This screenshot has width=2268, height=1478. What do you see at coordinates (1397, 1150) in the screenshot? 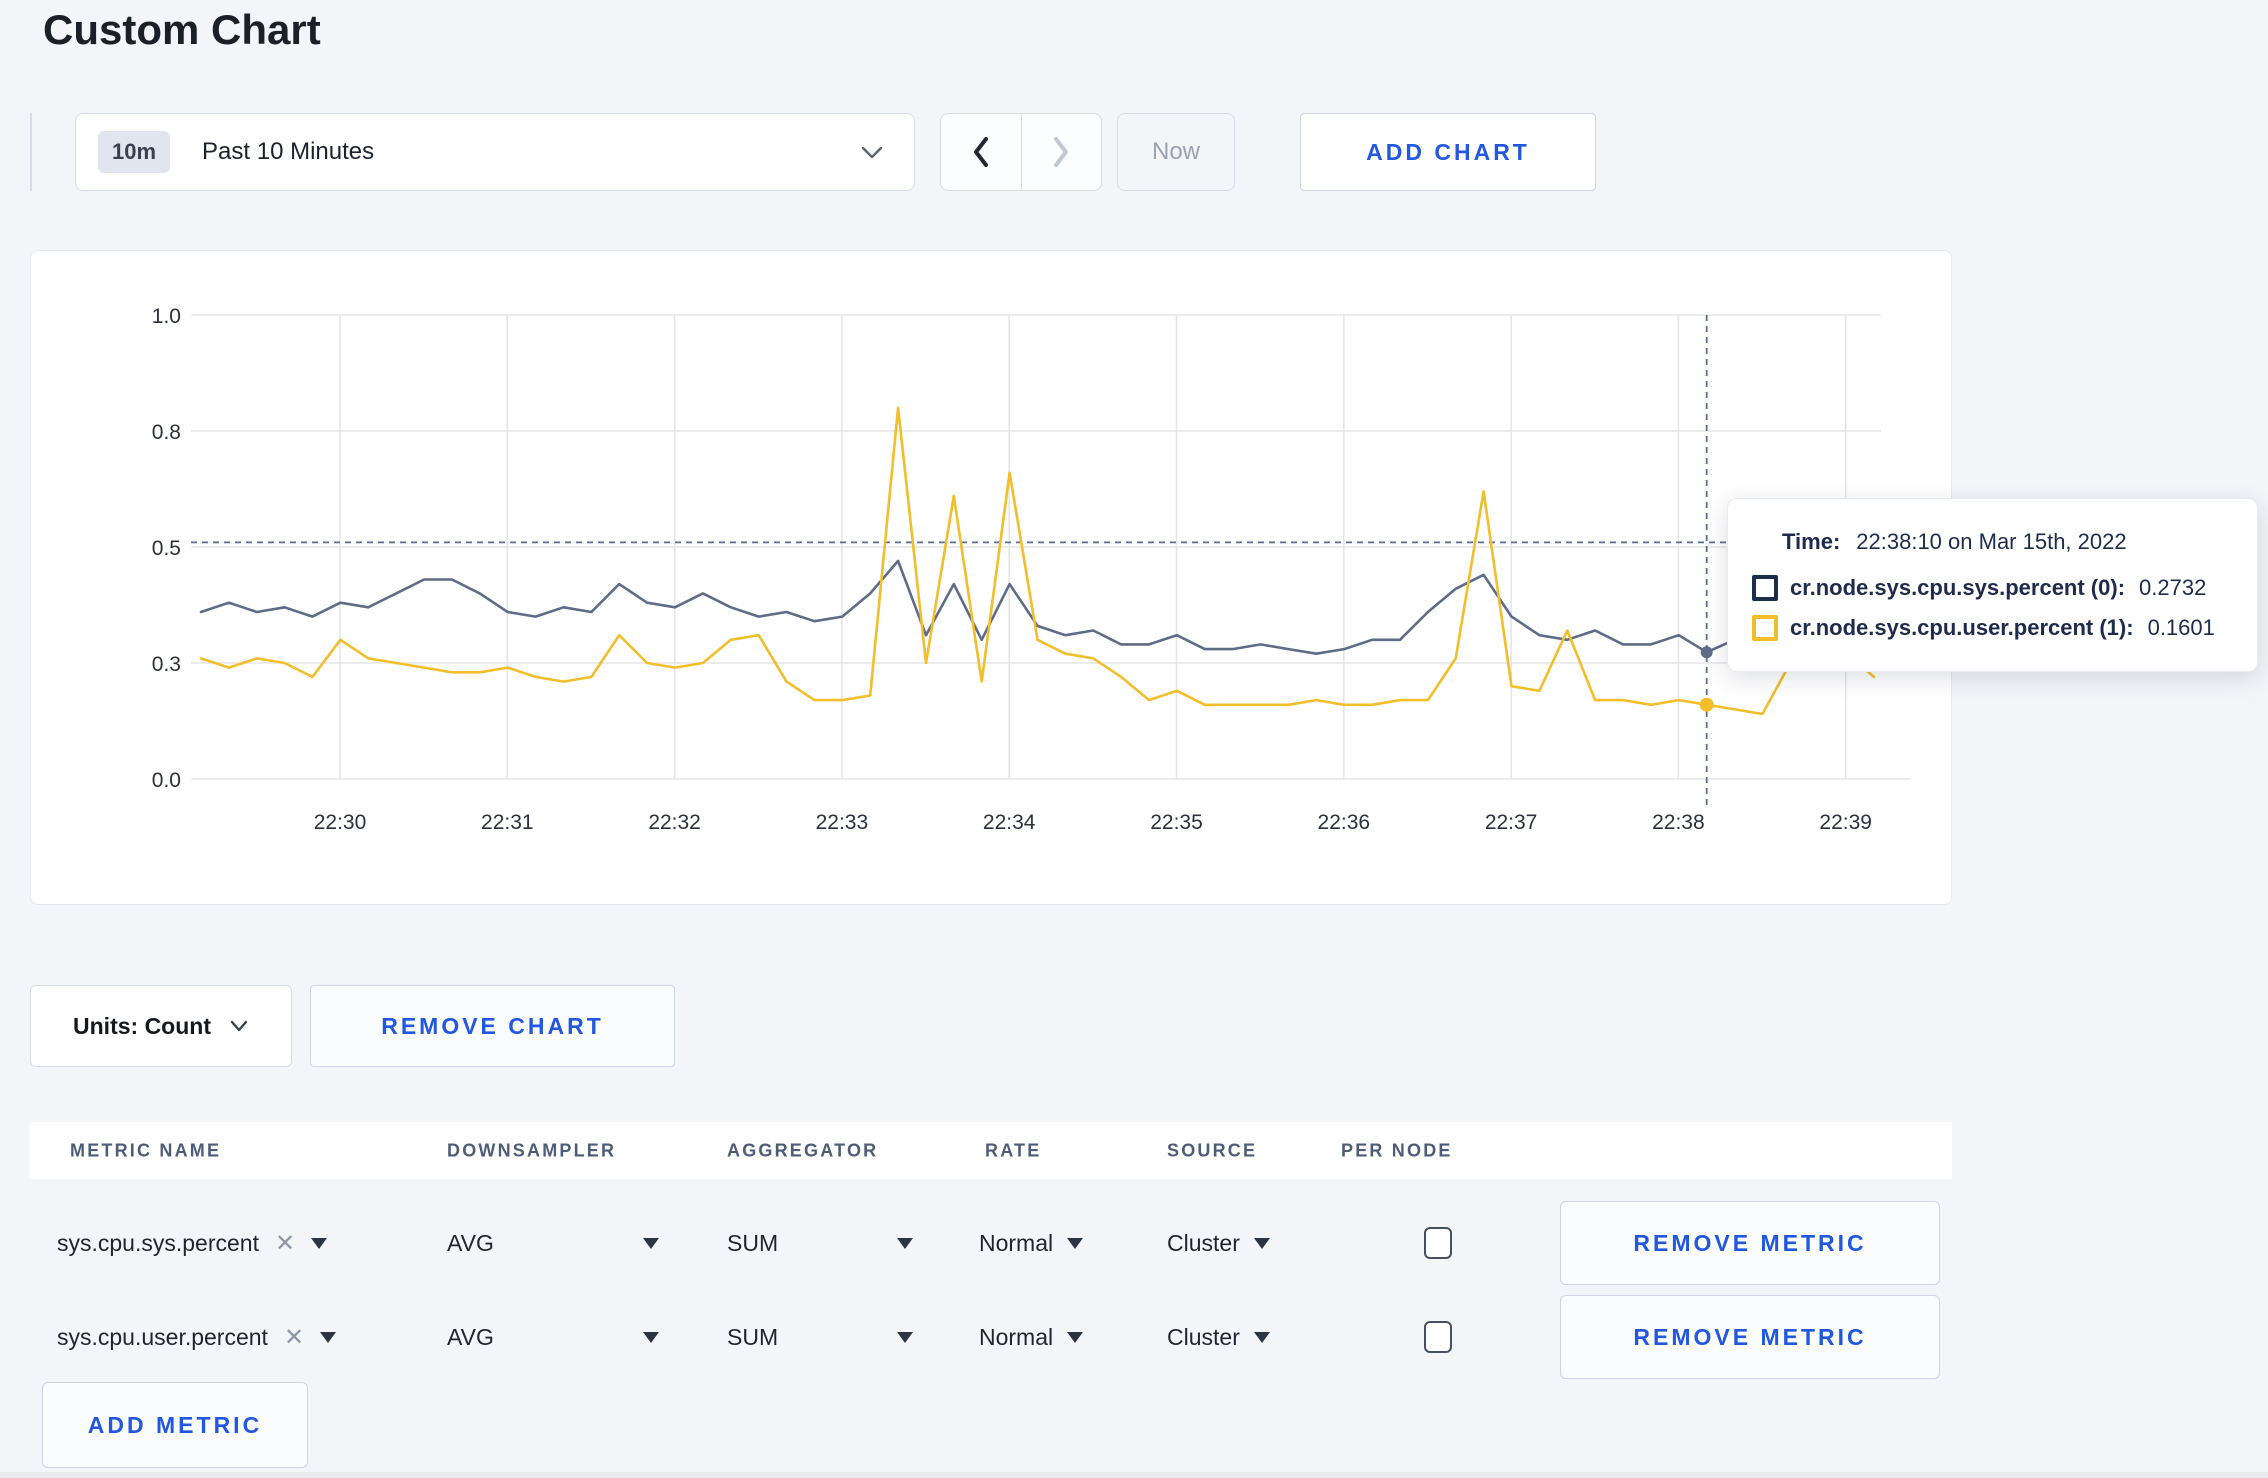
I see `col-header-per-node: PER NODE` at bounding box center [1397, 1150].